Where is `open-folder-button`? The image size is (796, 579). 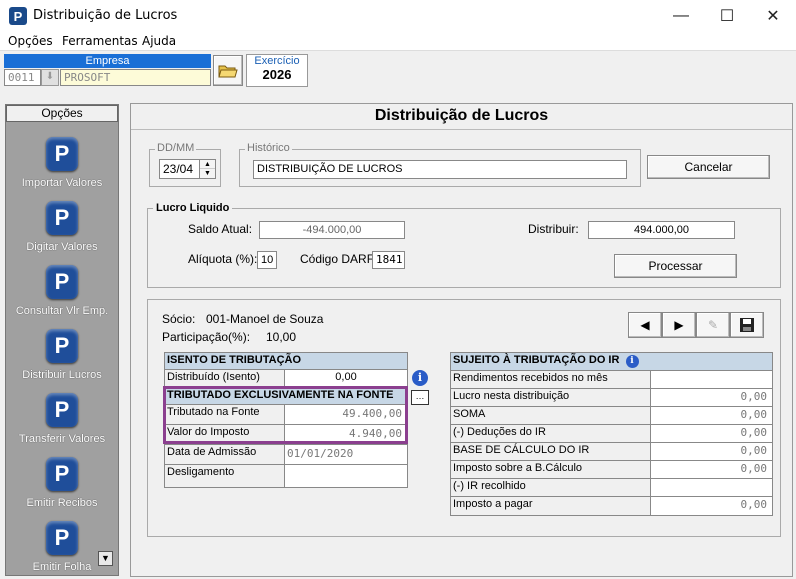 open-folder-button is located at coordinates (228, 70).